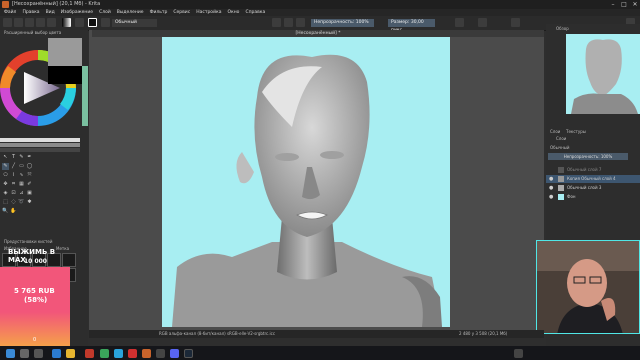  I want to click on ellipse-select-icon: ◌, so click(13, 202).